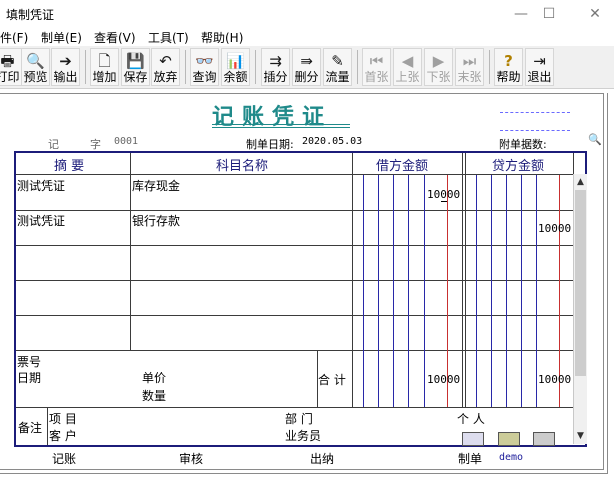  Describe the element at coordinates (444, 201) in the screenshot. I see `text-cursor` at that location.